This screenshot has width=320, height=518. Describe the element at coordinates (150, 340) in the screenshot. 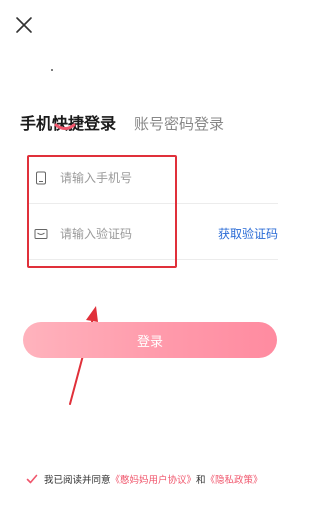

I see `login-button: 登录` at that location.